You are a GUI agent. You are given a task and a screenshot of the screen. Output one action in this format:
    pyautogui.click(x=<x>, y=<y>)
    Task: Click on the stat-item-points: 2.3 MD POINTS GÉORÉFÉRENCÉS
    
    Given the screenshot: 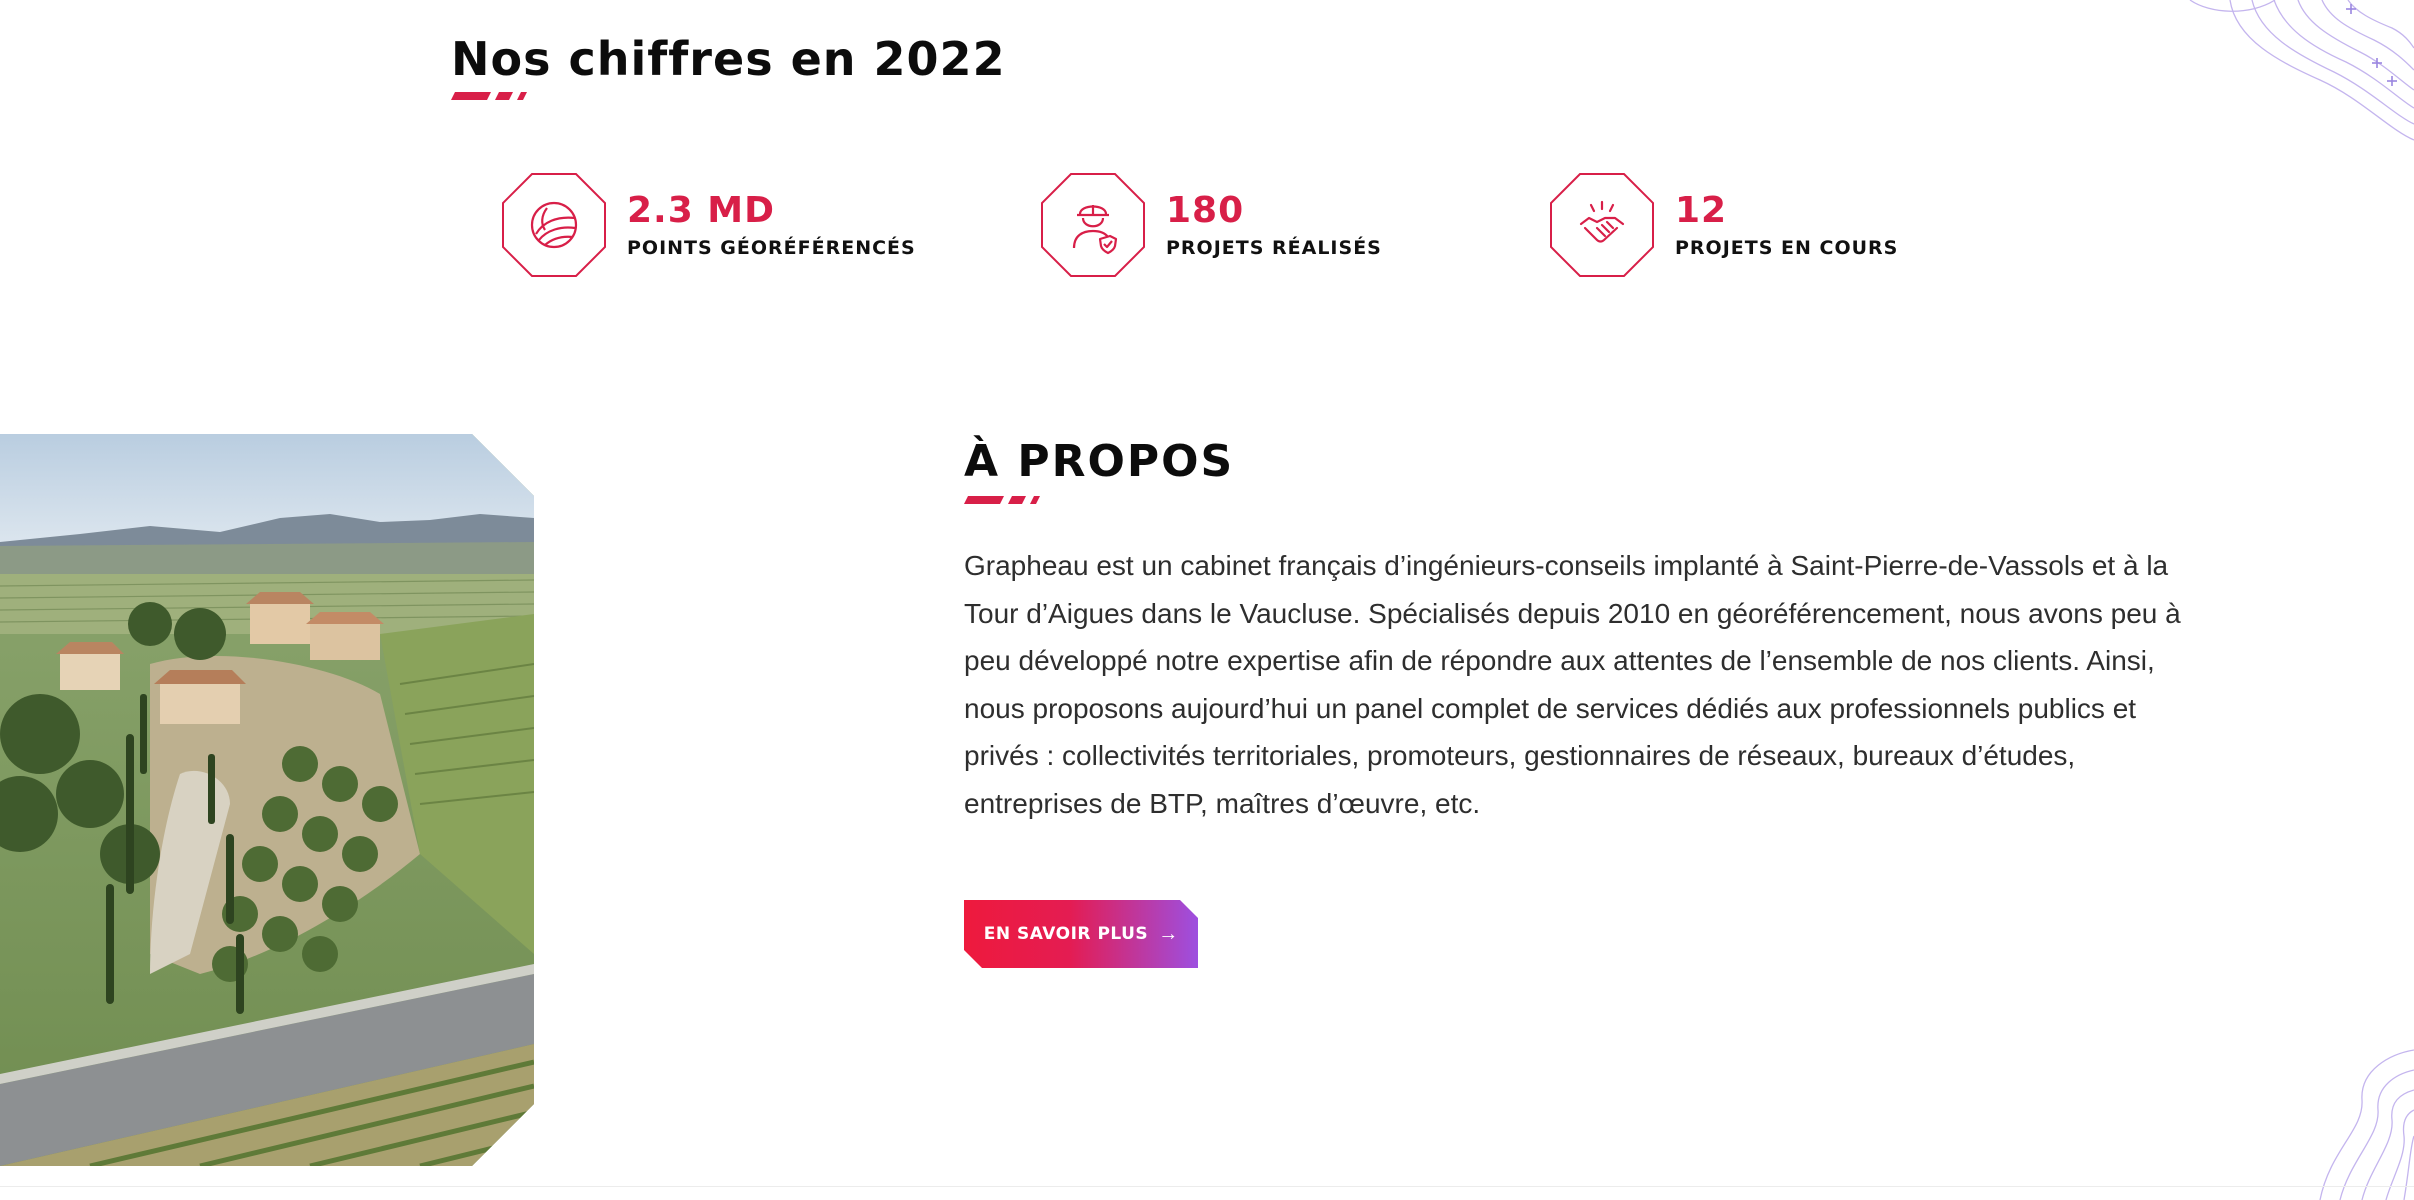 What is the action you would take?
    pyautogui.click(x=708, y=225)
    